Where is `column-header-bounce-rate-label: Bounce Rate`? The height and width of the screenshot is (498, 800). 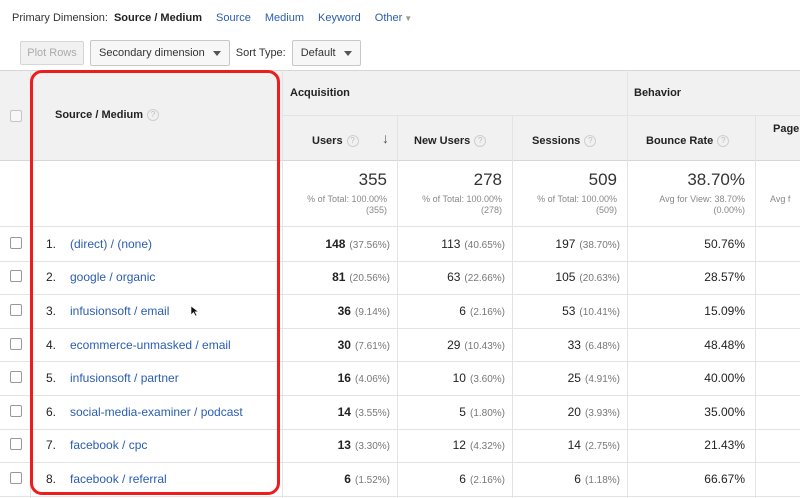 column-header-bounce-rate-label: Bounce Rate is located at coordinates (680, 141).